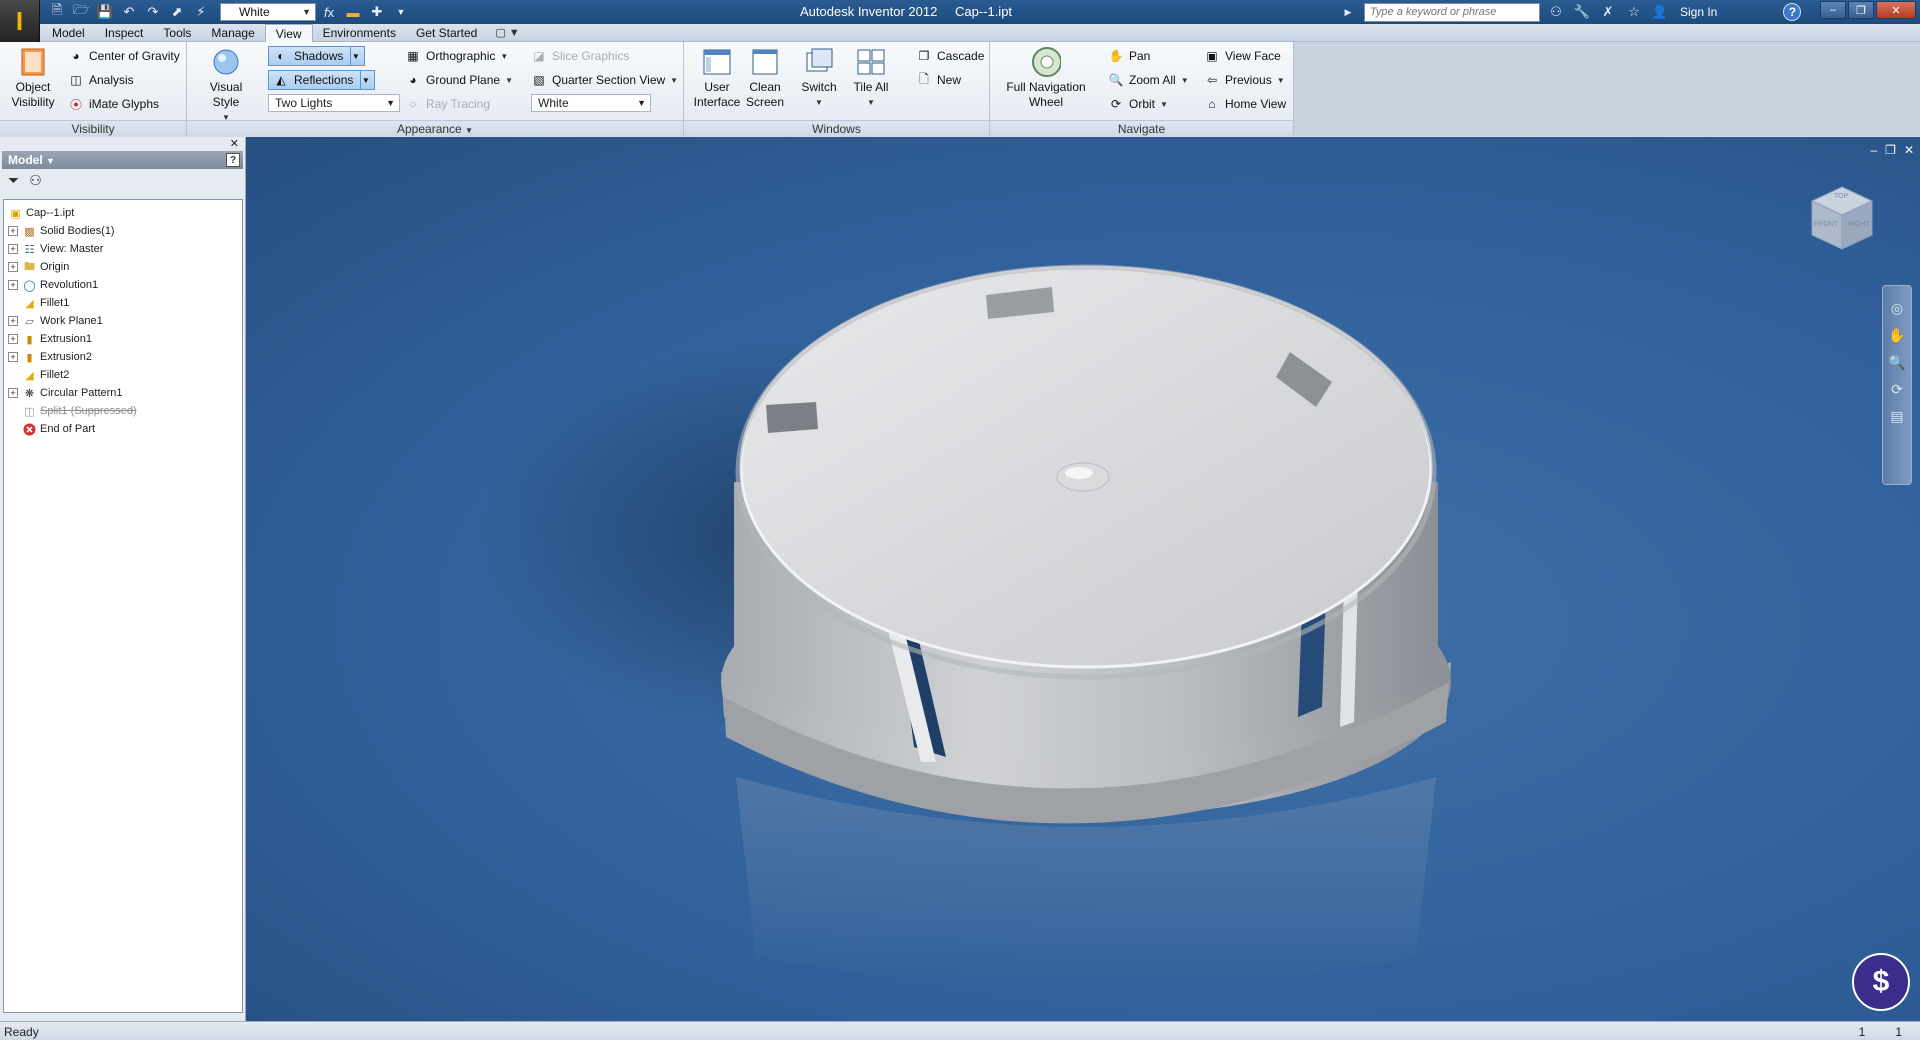 Image resolution: width=1920 pixels, height=1040 pixels. I want to click on new-icon: 🗎, so click(57, 12).